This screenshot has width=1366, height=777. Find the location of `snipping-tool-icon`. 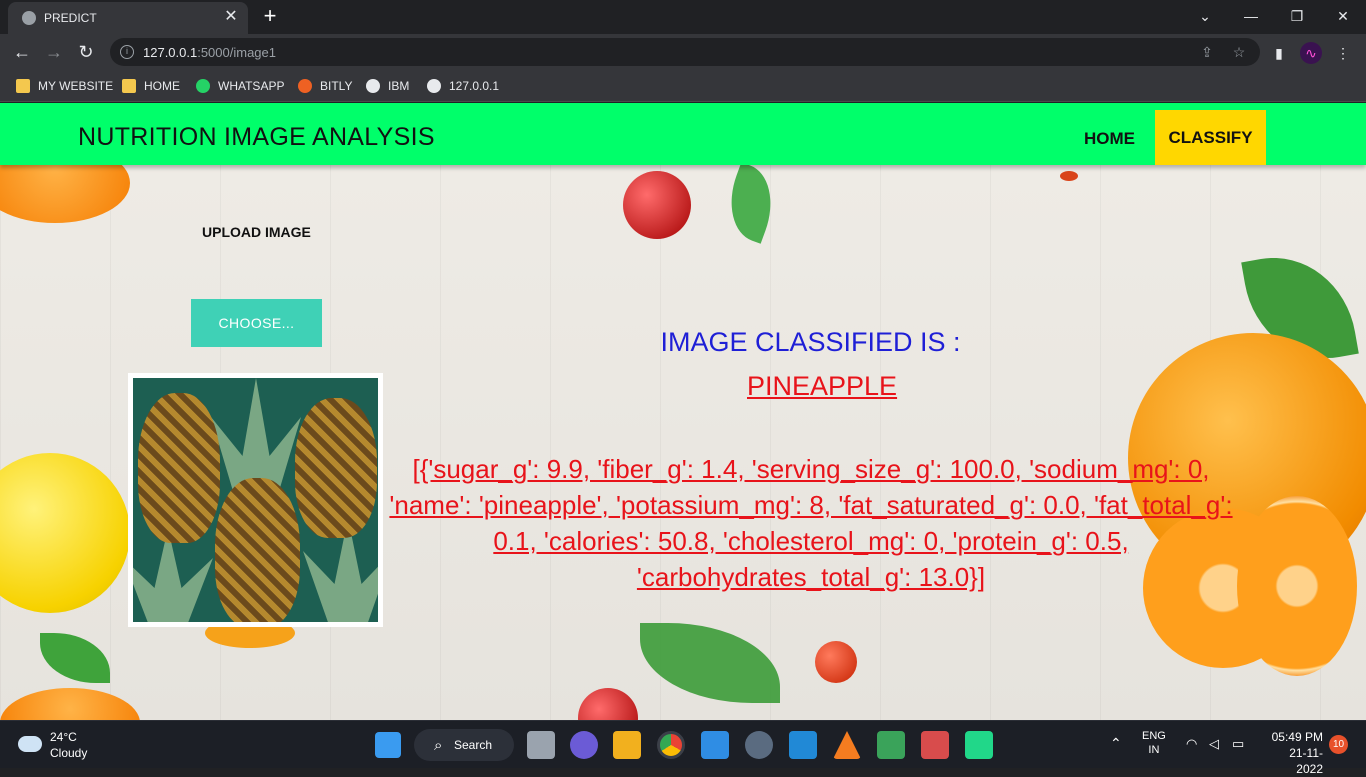

snipping-tool-icon is located at coordinates (935, 745).